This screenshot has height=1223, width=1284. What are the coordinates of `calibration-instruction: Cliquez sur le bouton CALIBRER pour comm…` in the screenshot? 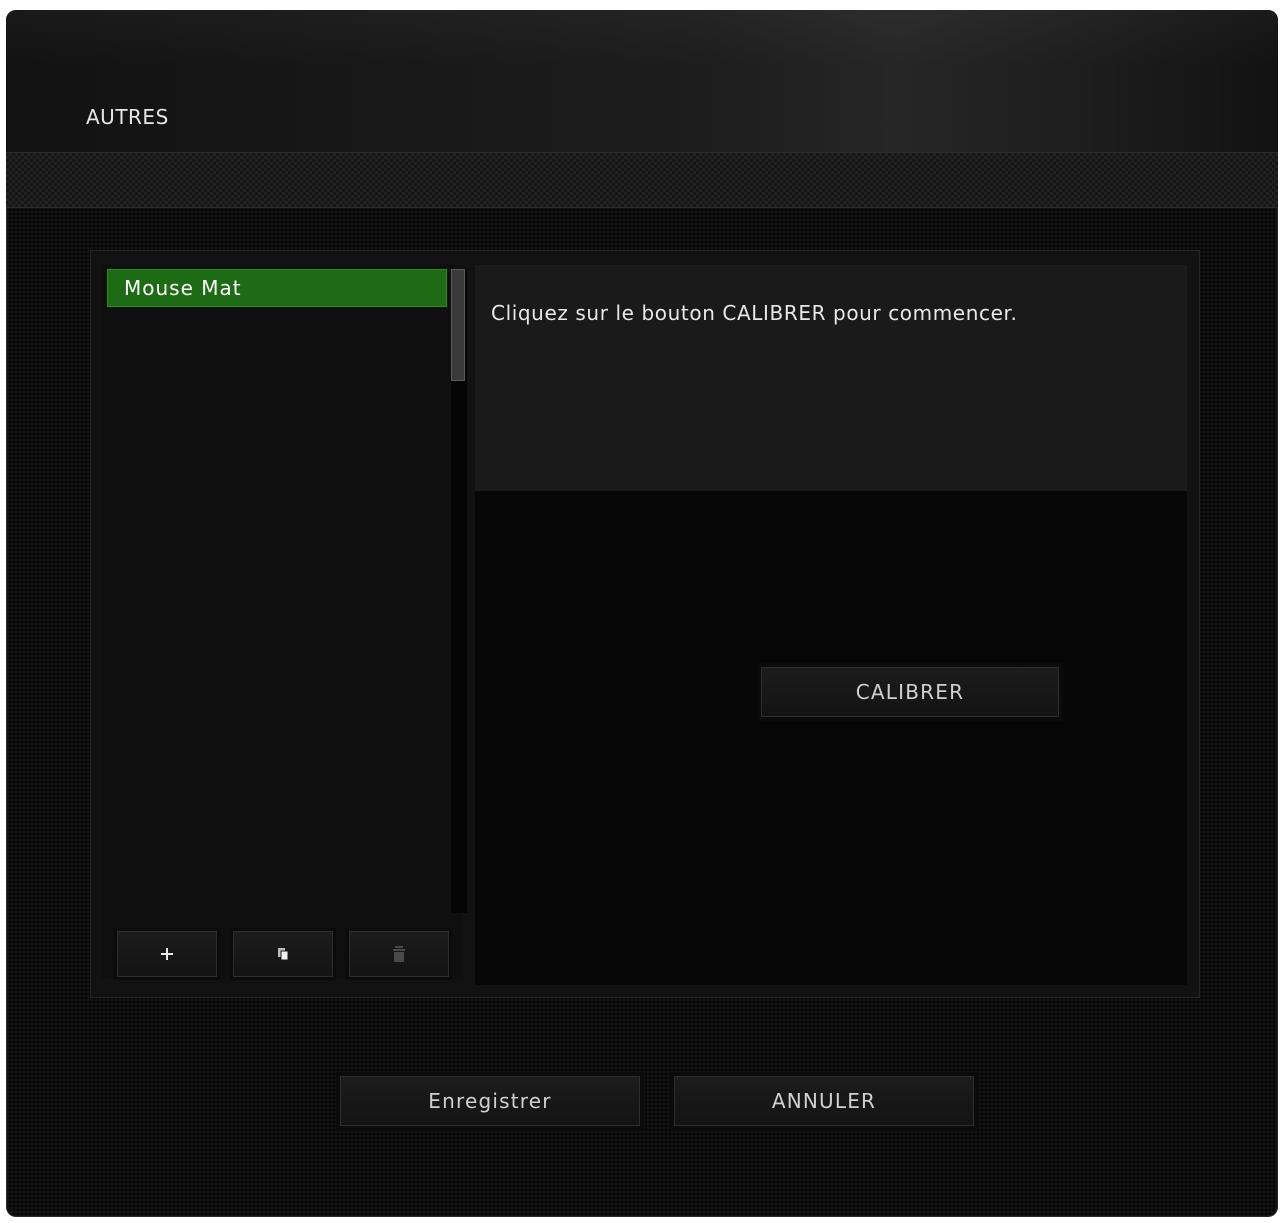 It's located at (754, 313).